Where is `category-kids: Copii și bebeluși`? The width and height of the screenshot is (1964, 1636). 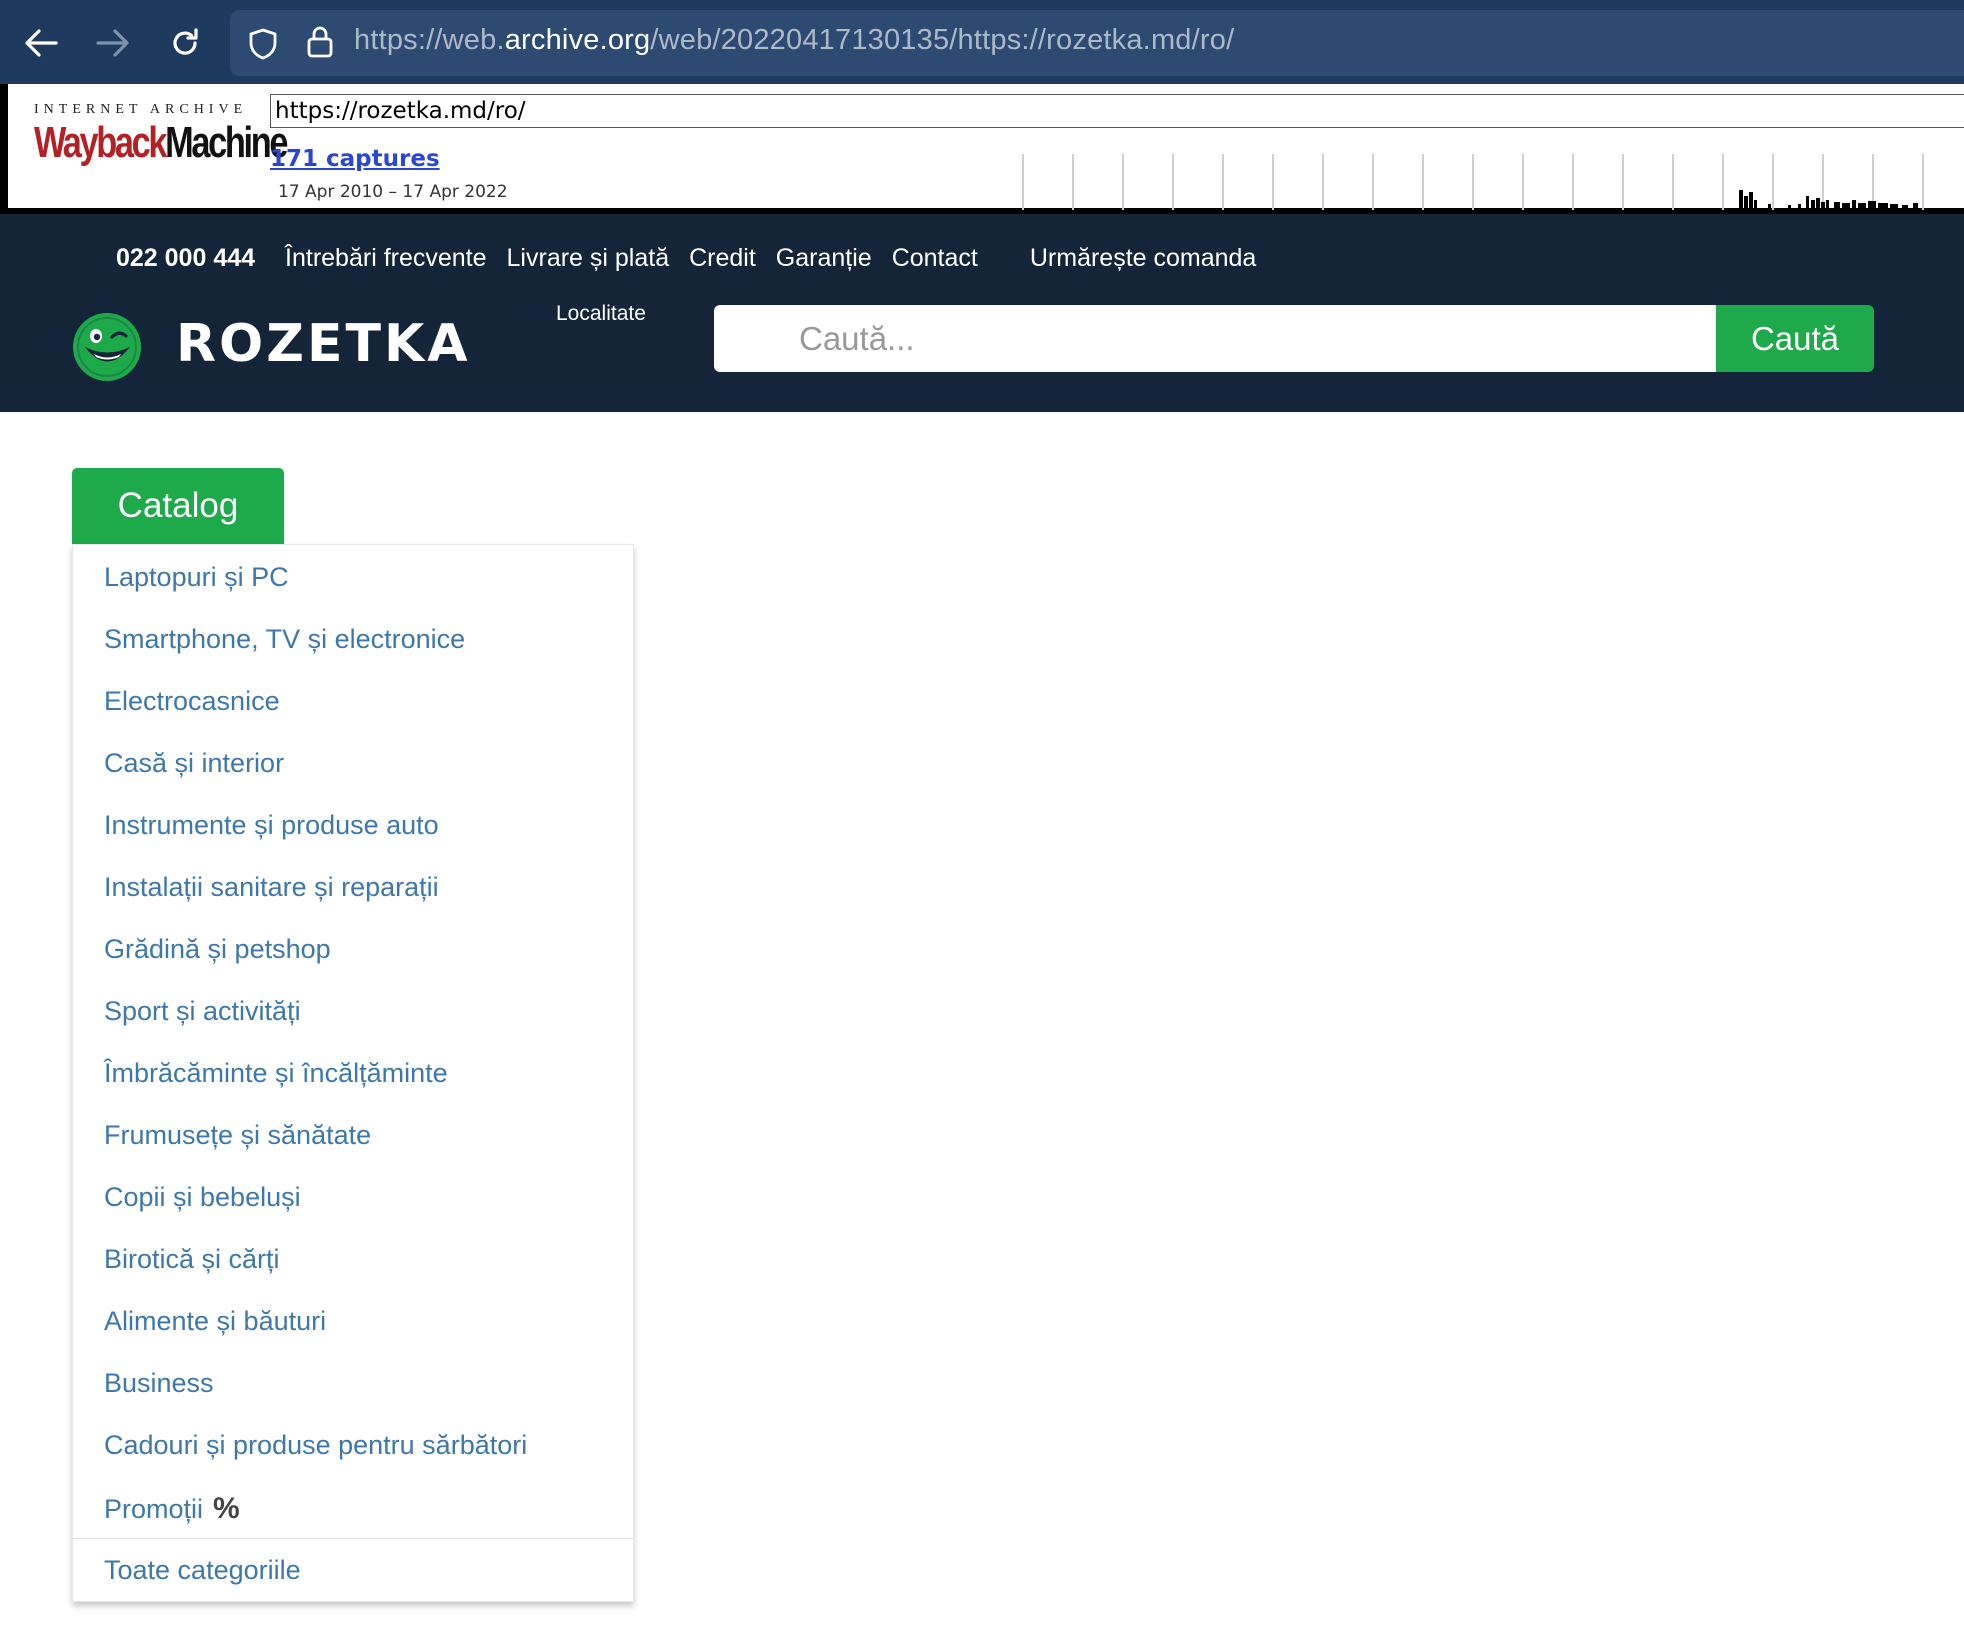 category-kids: Copii și bebeluși is located at coordinates (202, 1197).